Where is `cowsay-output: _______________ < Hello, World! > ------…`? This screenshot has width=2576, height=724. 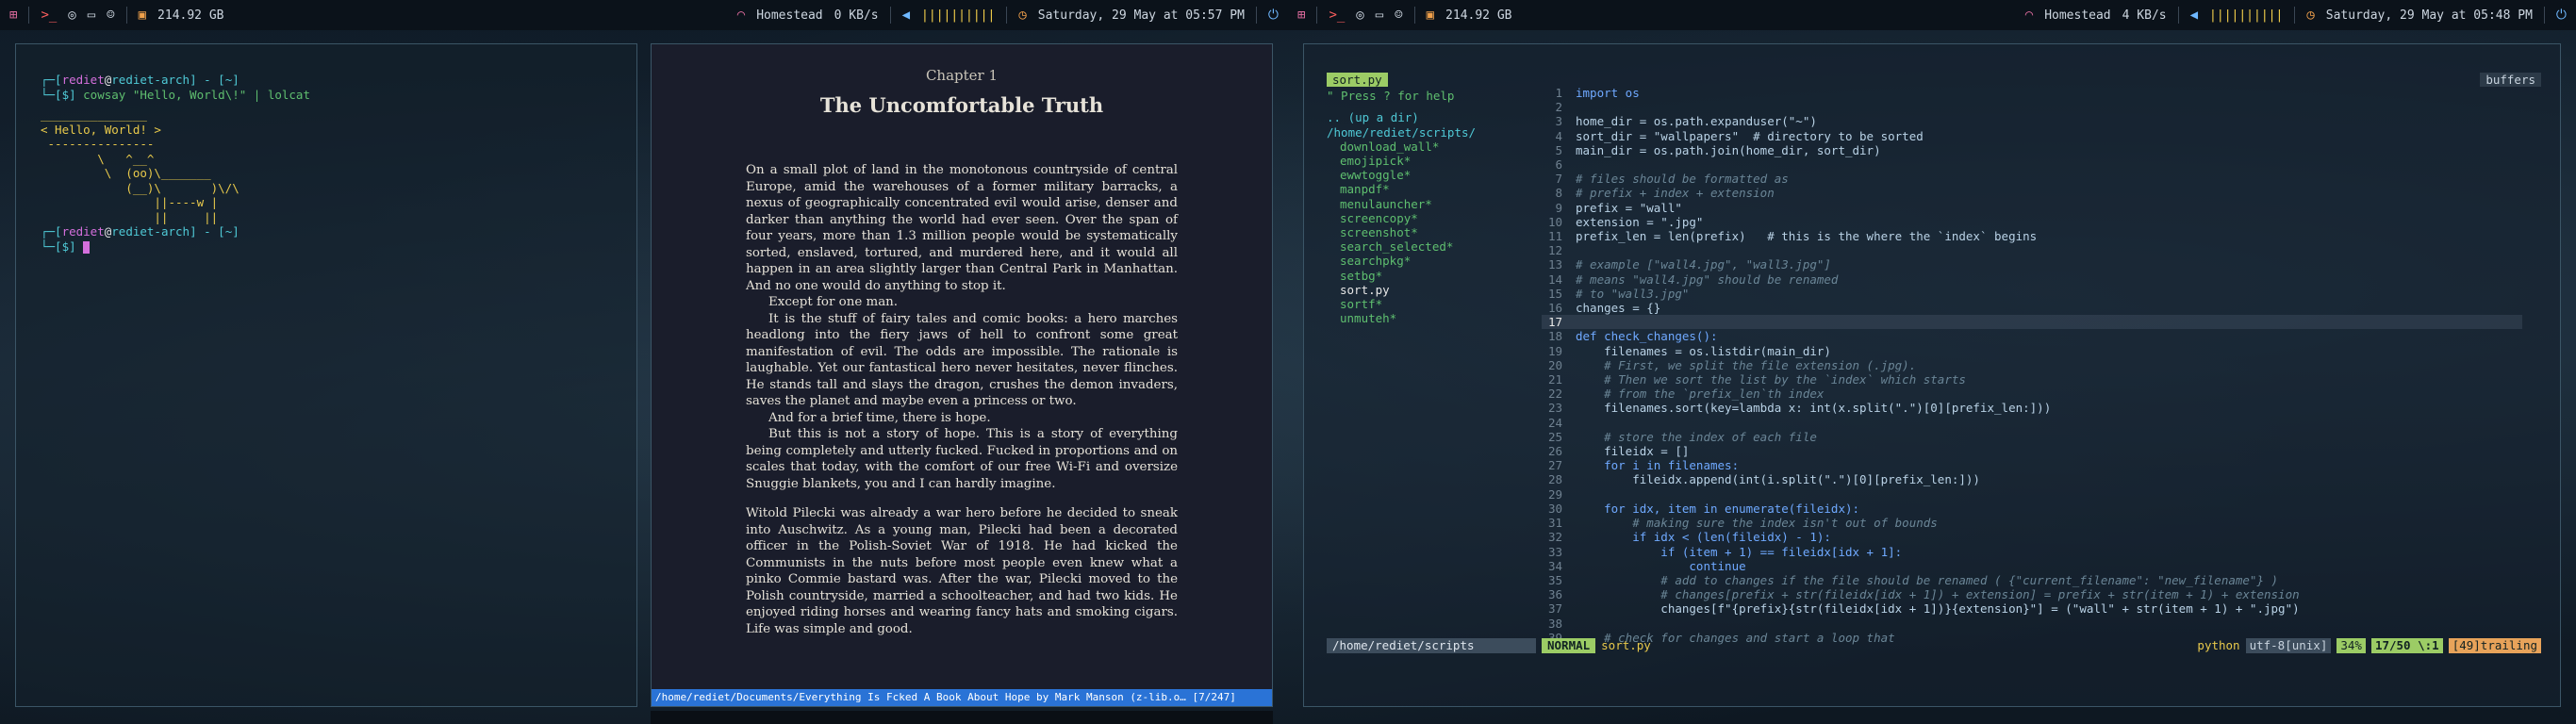
cowsay-output: _______________ < Hello, World! > ------… is located at coordinates (140, 165).